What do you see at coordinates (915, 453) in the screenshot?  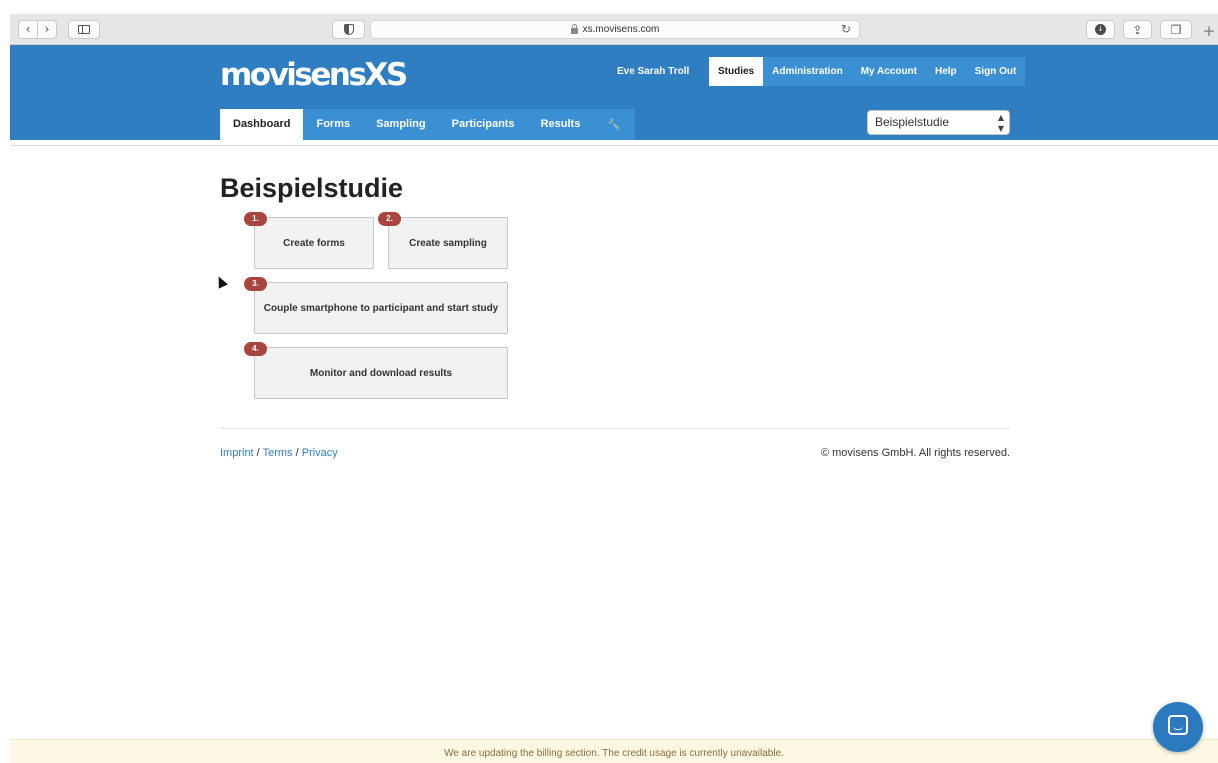 I see `copyright-text: © movisens GmbH. All rights reserved.` at bounding box center [915, 453].